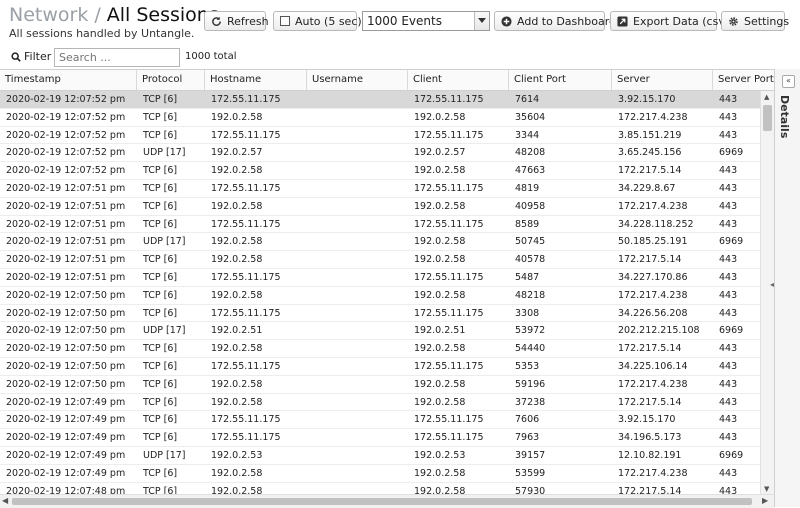  Describe the element at coordinates (440, 455) in the screenshot. I see `cell-client: 192.0.2.53` at that location.